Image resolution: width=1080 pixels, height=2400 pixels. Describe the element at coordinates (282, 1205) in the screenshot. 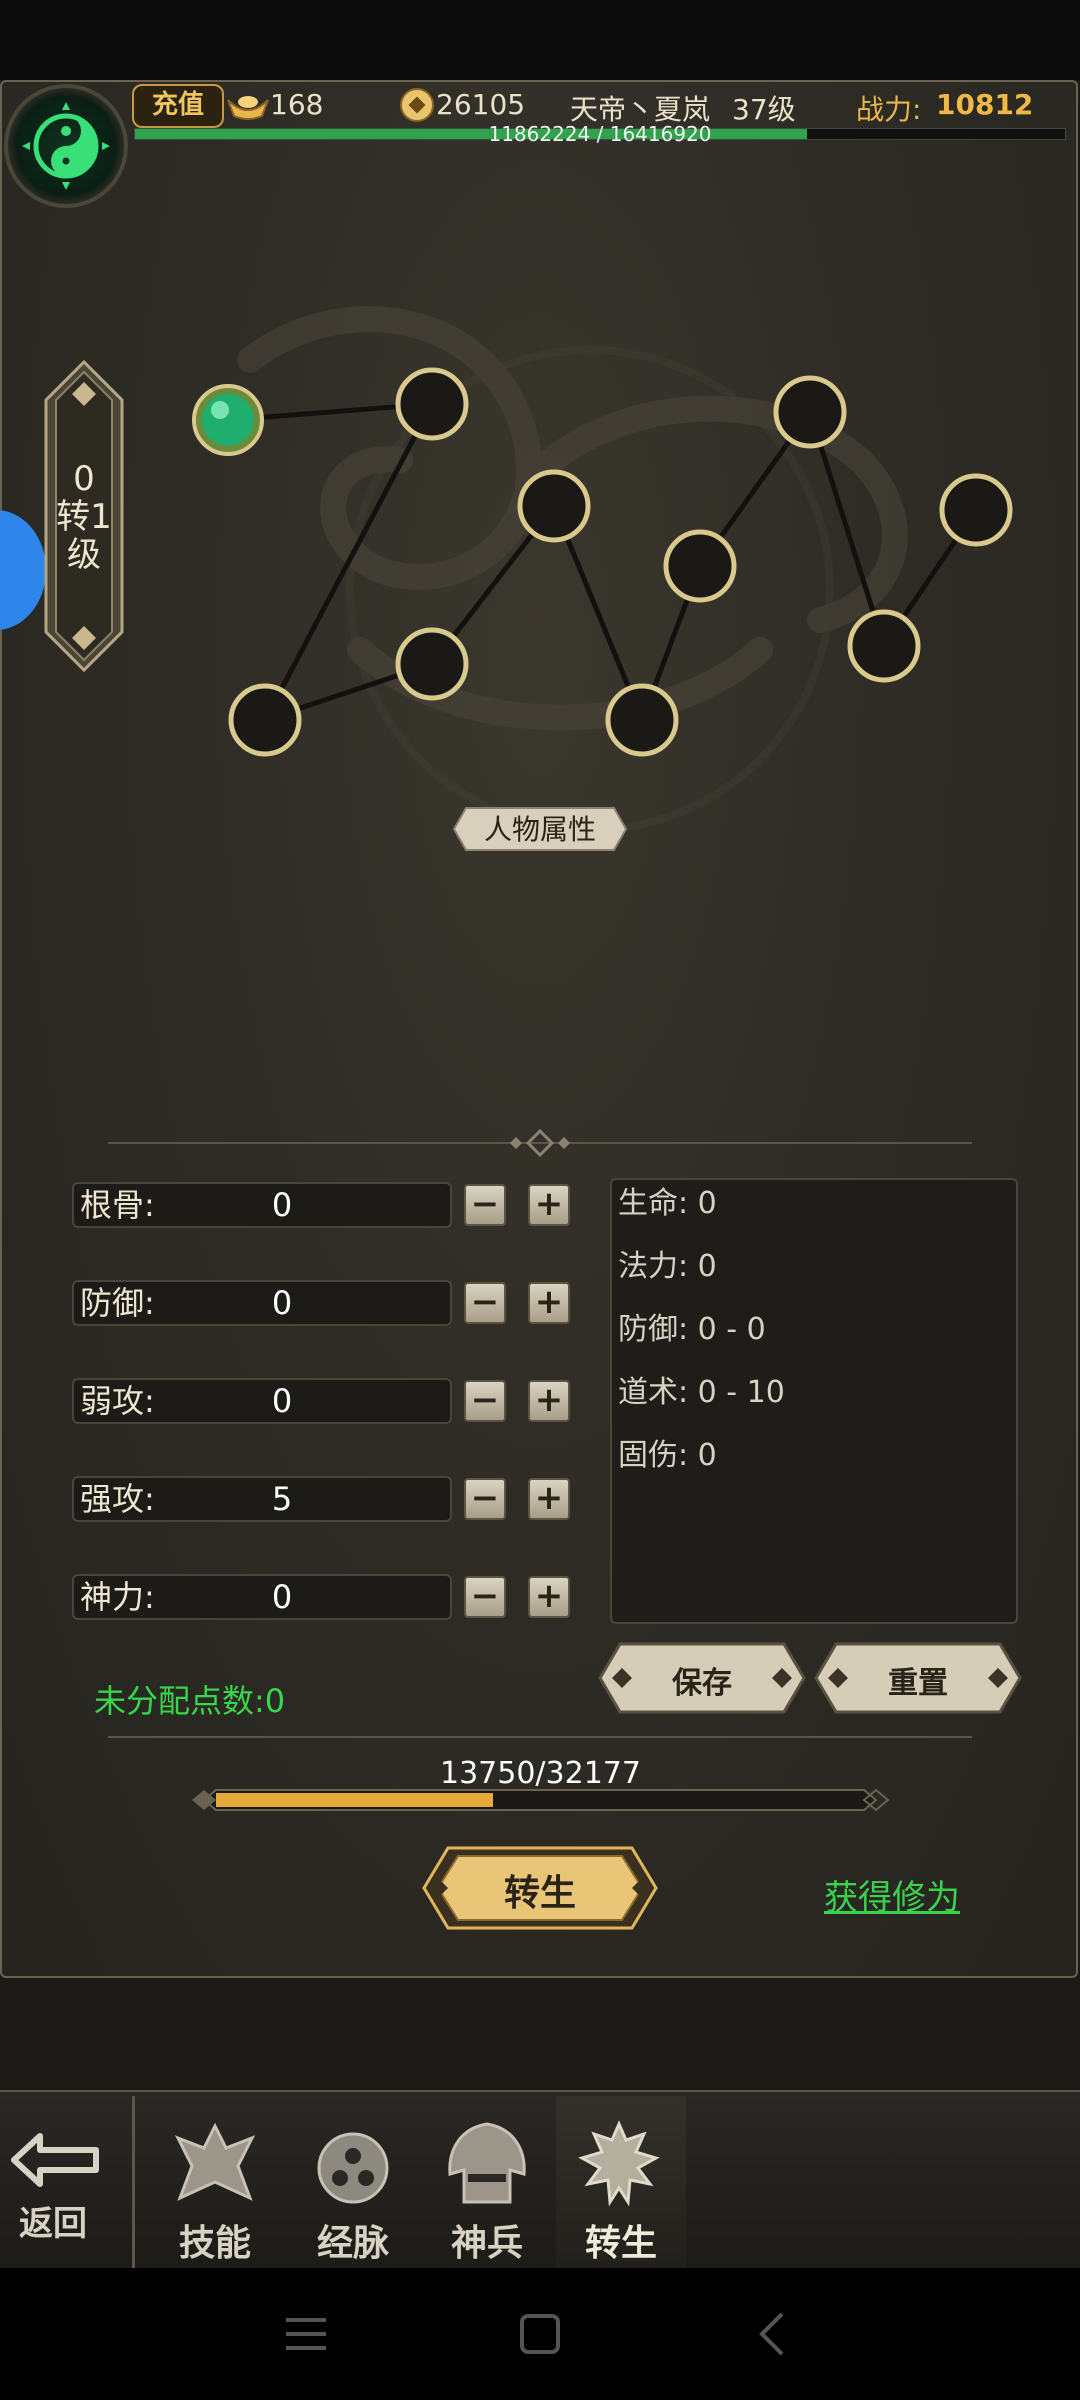

I see `stat-value-gengu: 0` at that location.